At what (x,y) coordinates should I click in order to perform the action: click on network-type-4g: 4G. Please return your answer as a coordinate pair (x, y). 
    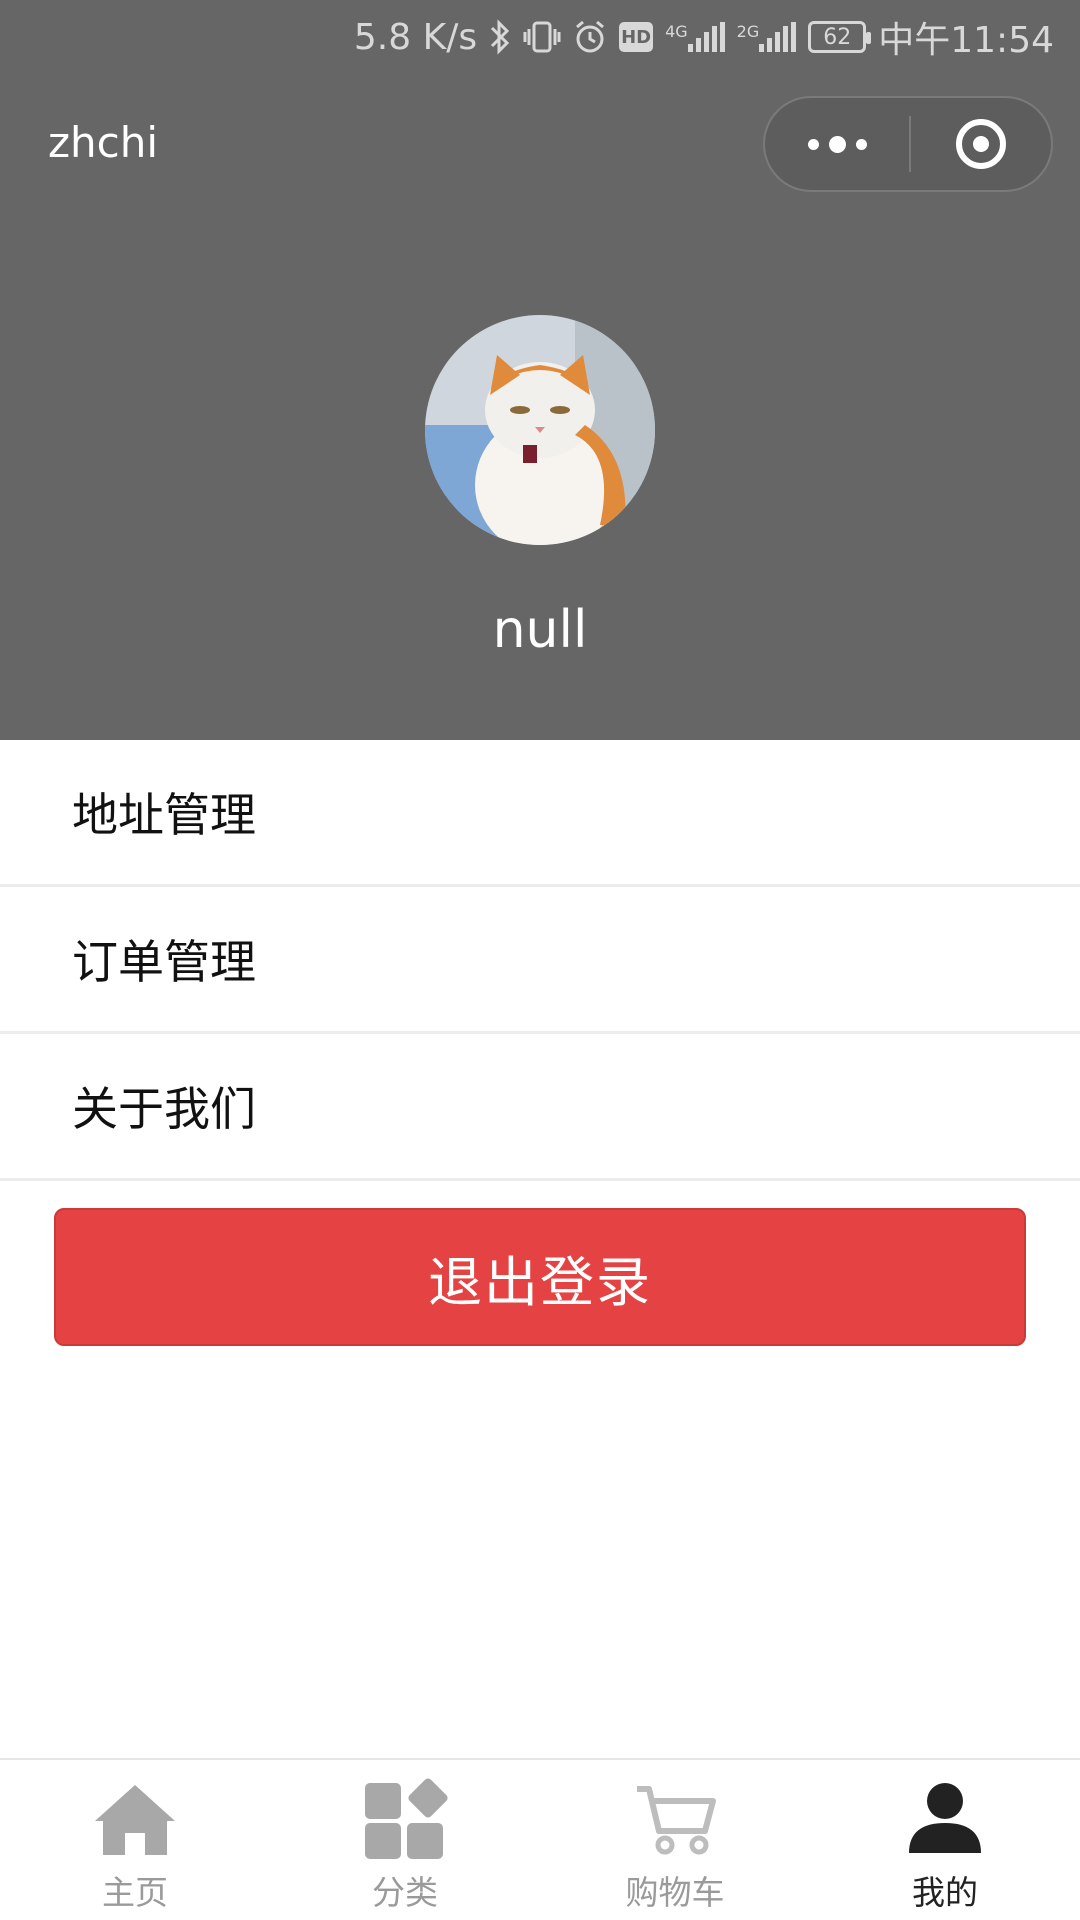
    Looking at the image, I should click on (676, 31).